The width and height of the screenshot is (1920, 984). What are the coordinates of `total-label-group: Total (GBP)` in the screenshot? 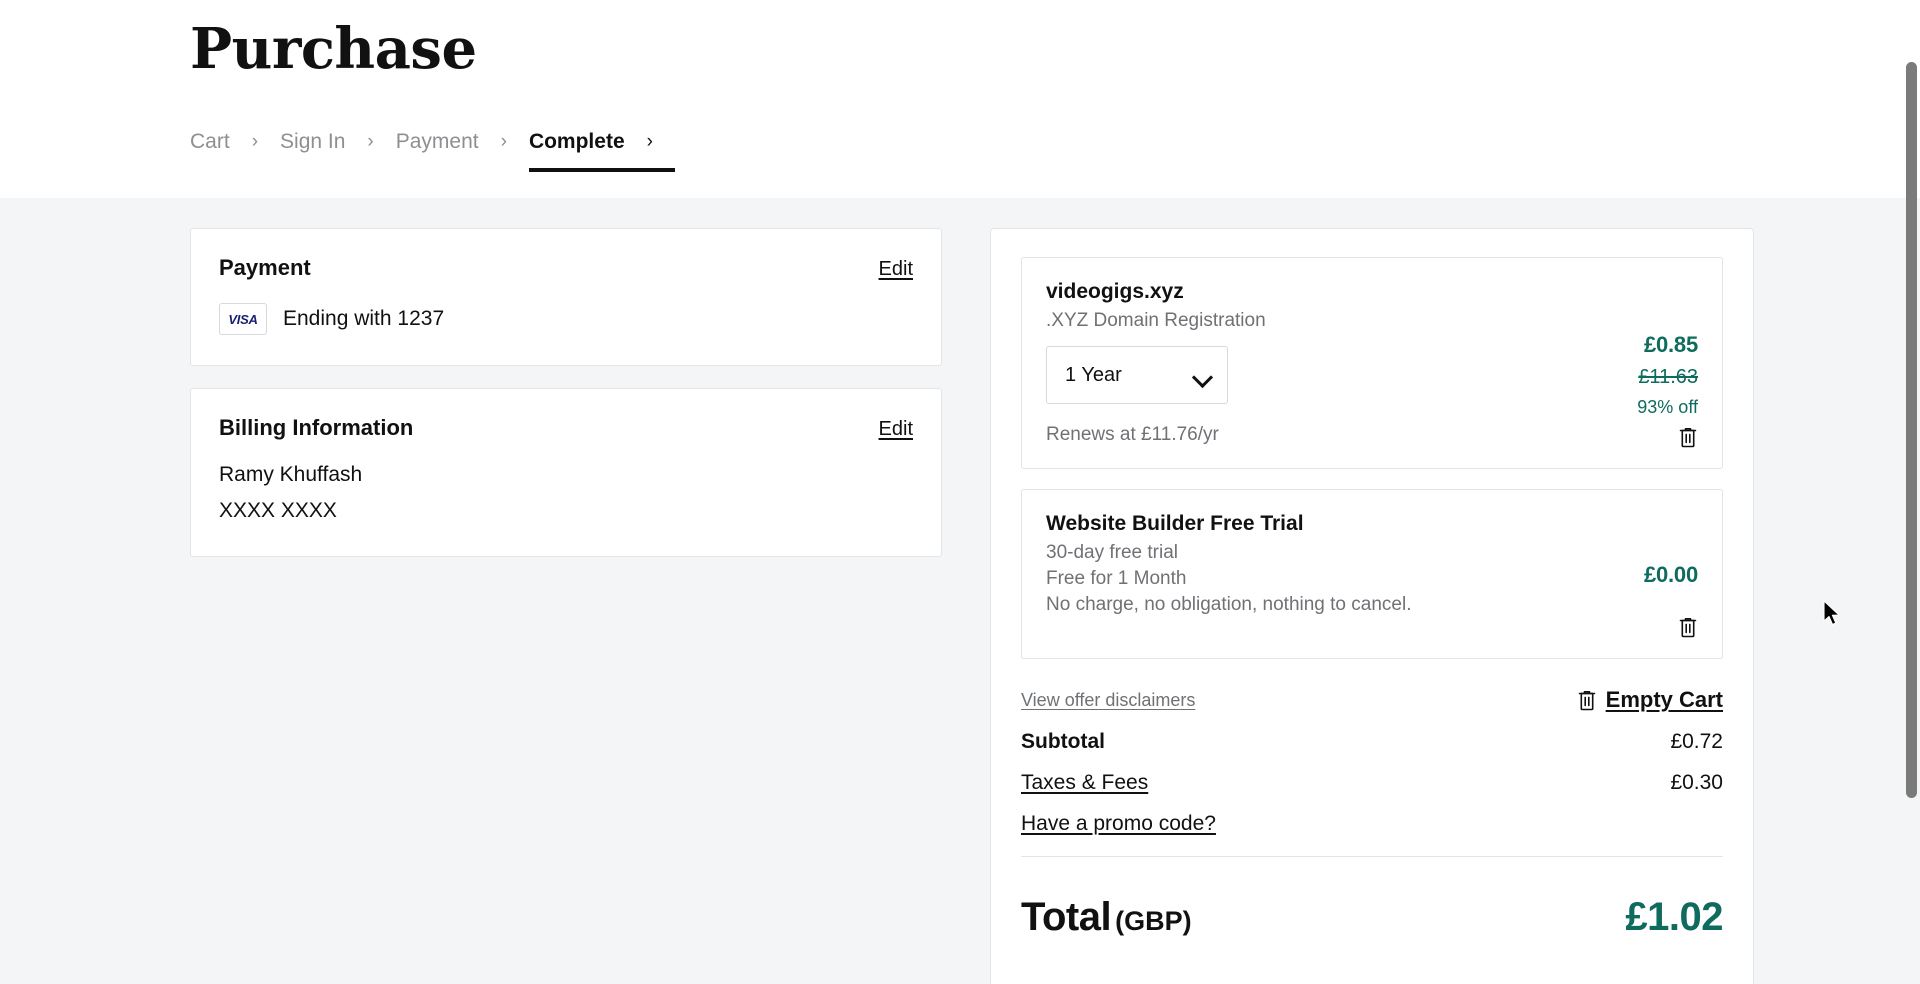 It's located at (1106, 917).